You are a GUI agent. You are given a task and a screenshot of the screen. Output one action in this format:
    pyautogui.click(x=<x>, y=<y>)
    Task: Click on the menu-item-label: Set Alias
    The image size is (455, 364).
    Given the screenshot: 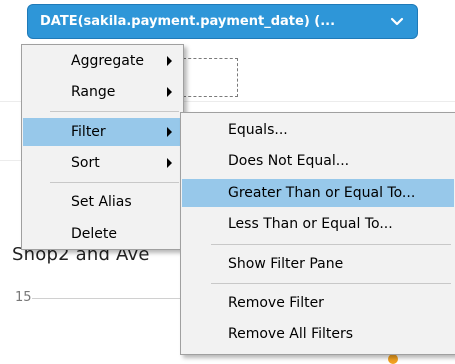 What is the action you would take?
    pyautogui.click(x=101, y=202)
    